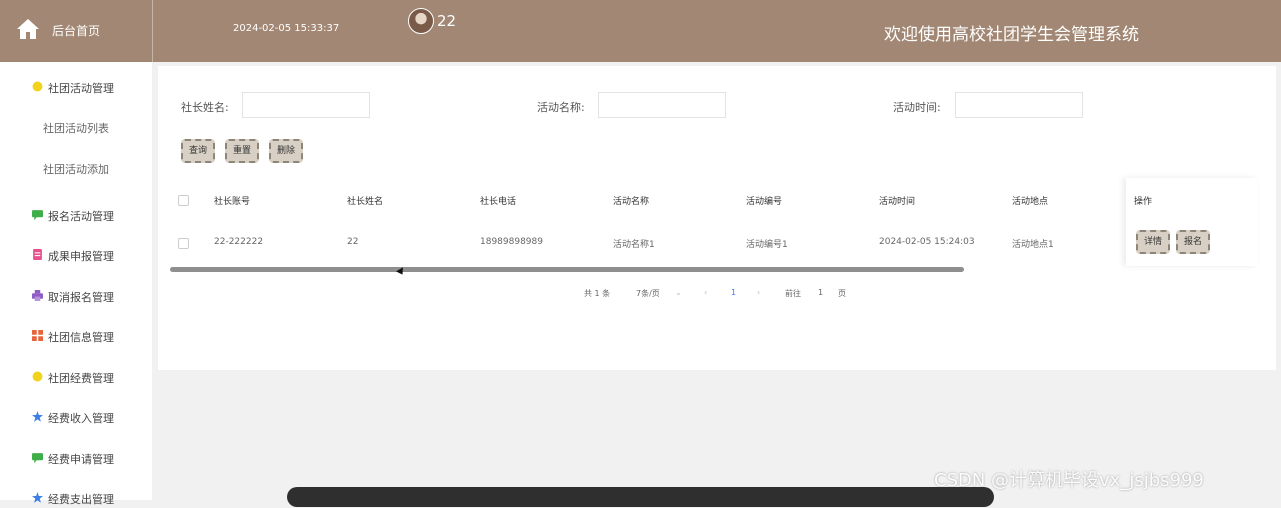 The image size is (1281, 508). I want to click on chevron-down-icon: ⌄, so click(678, 292).